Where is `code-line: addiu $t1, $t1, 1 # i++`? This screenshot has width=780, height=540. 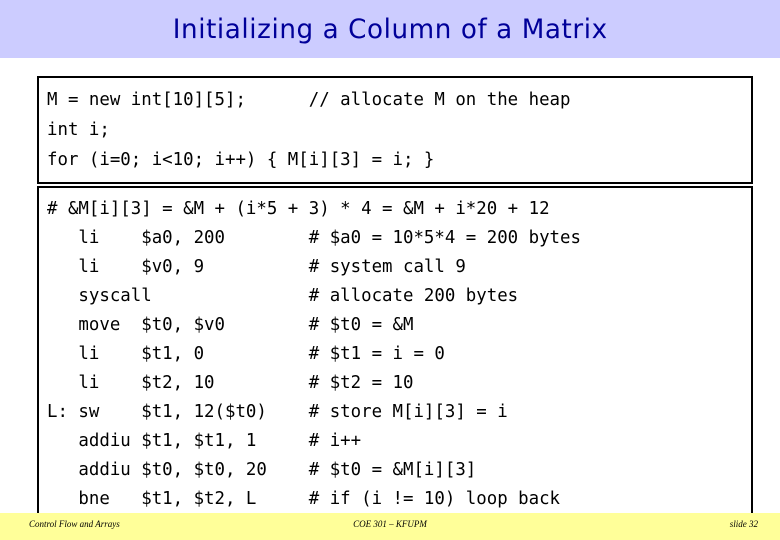 code-line: addiu $t1, $t1, 1 # i++ is located at coordinates (204, 441).